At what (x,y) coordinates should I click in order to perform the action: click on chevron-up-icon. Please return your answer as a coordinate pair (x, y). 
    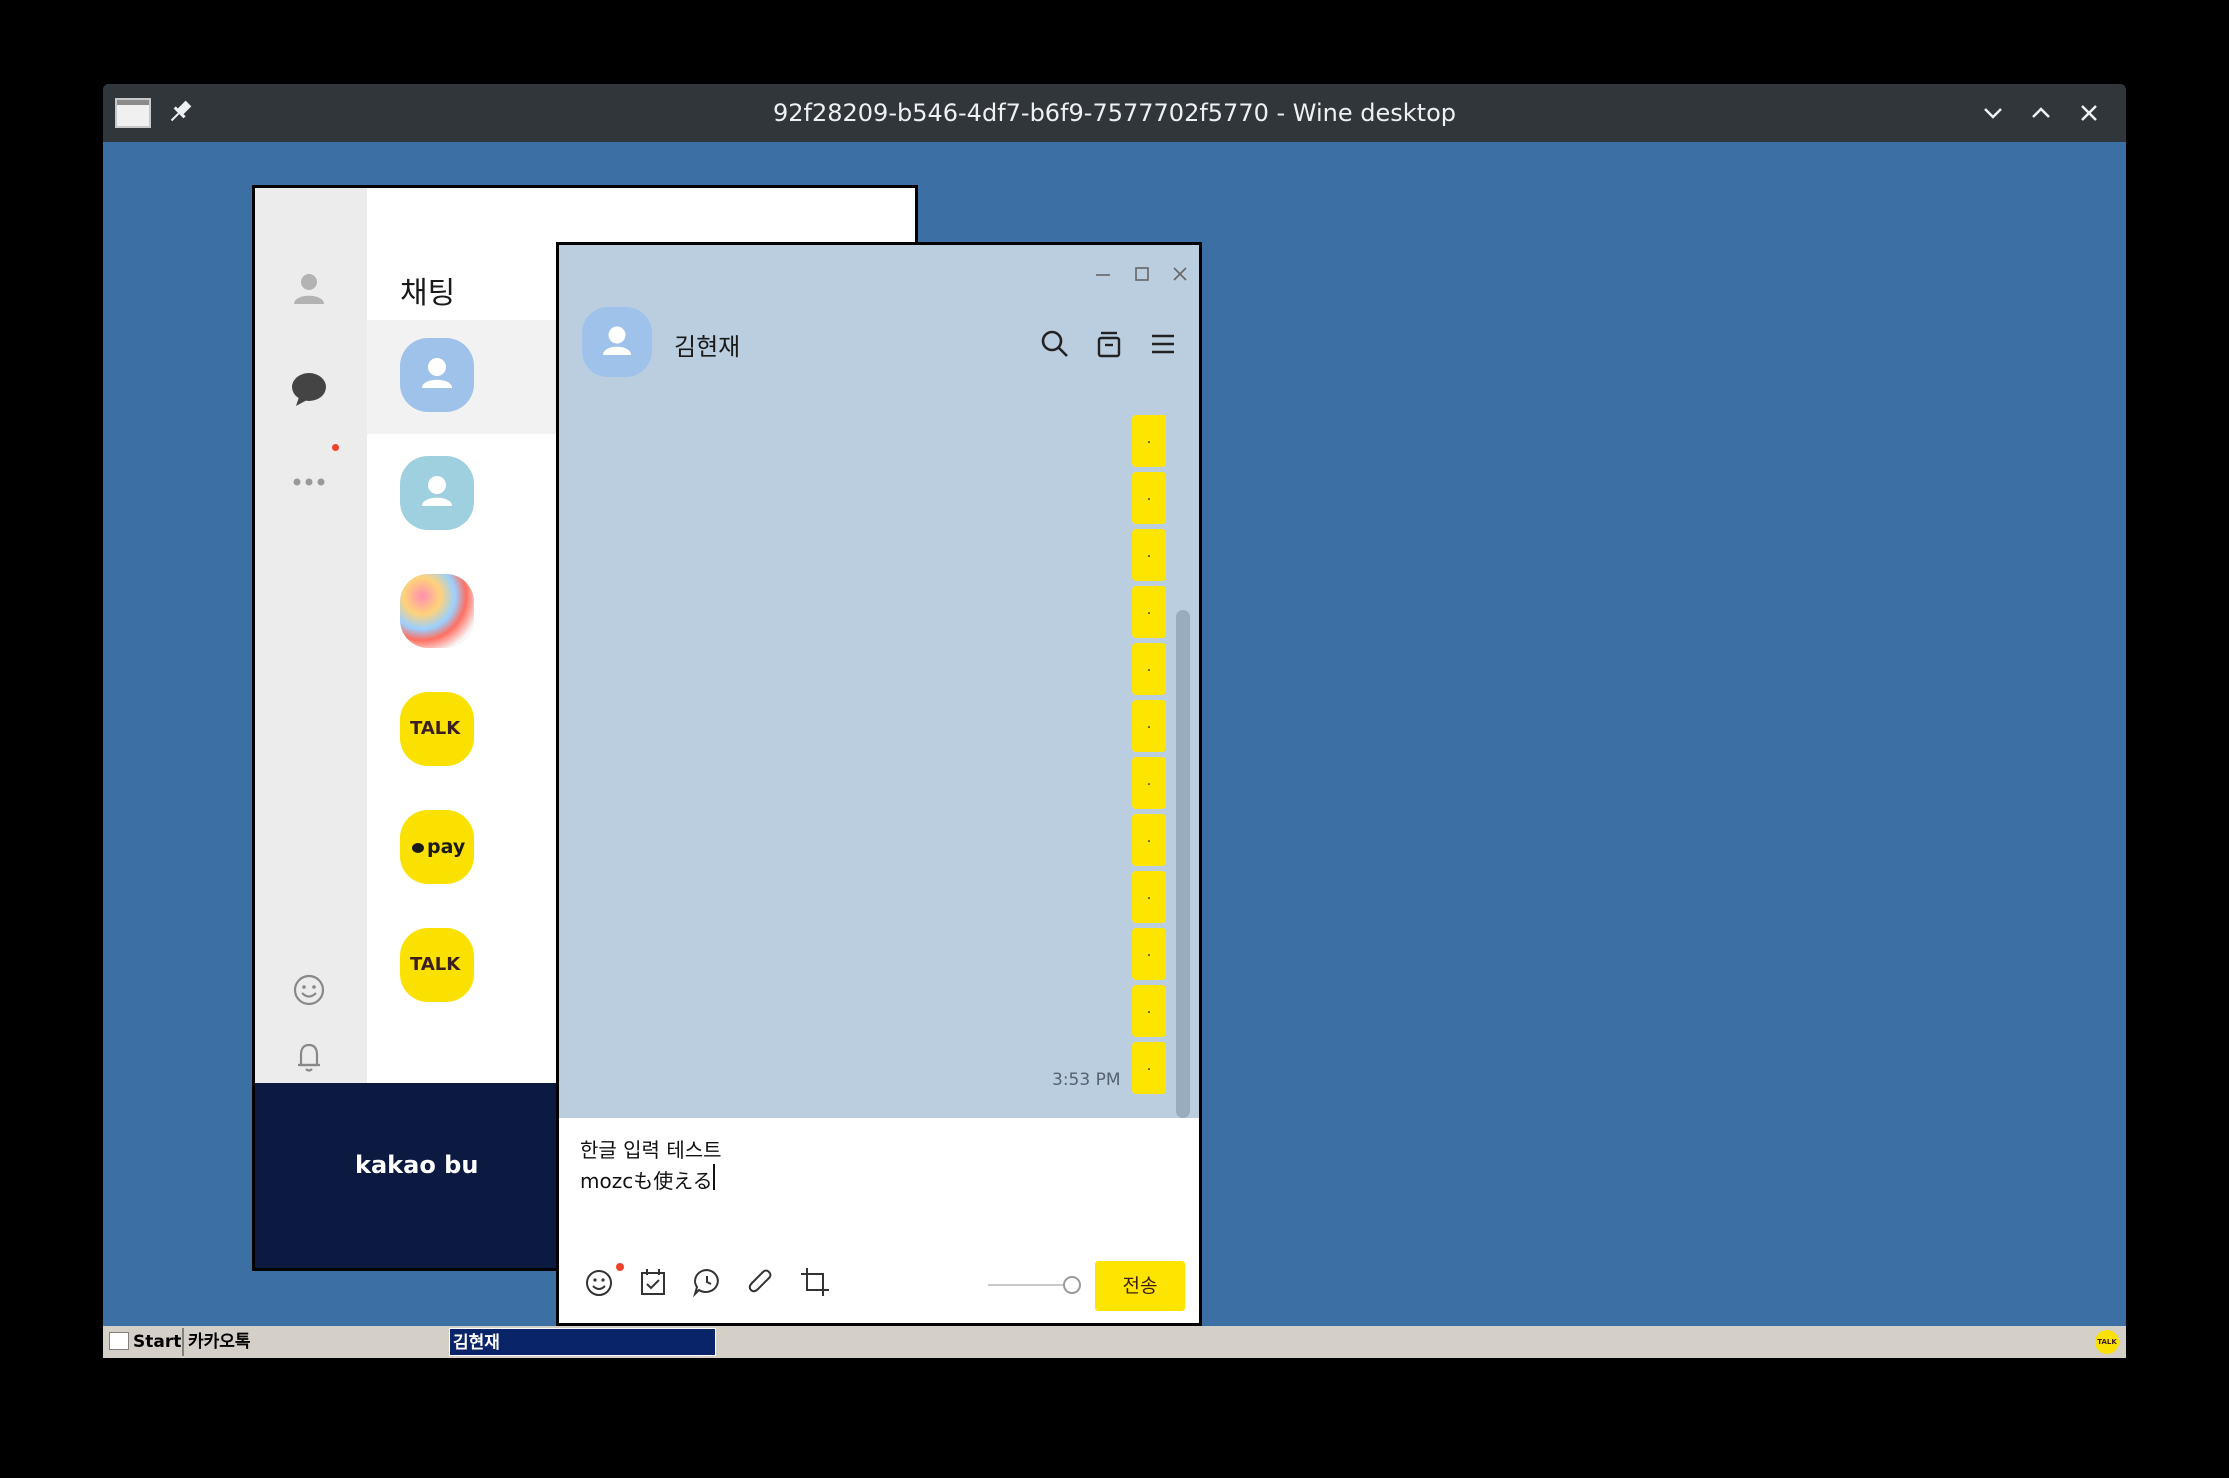
    Looking at the image, I should click on (2041, 113).